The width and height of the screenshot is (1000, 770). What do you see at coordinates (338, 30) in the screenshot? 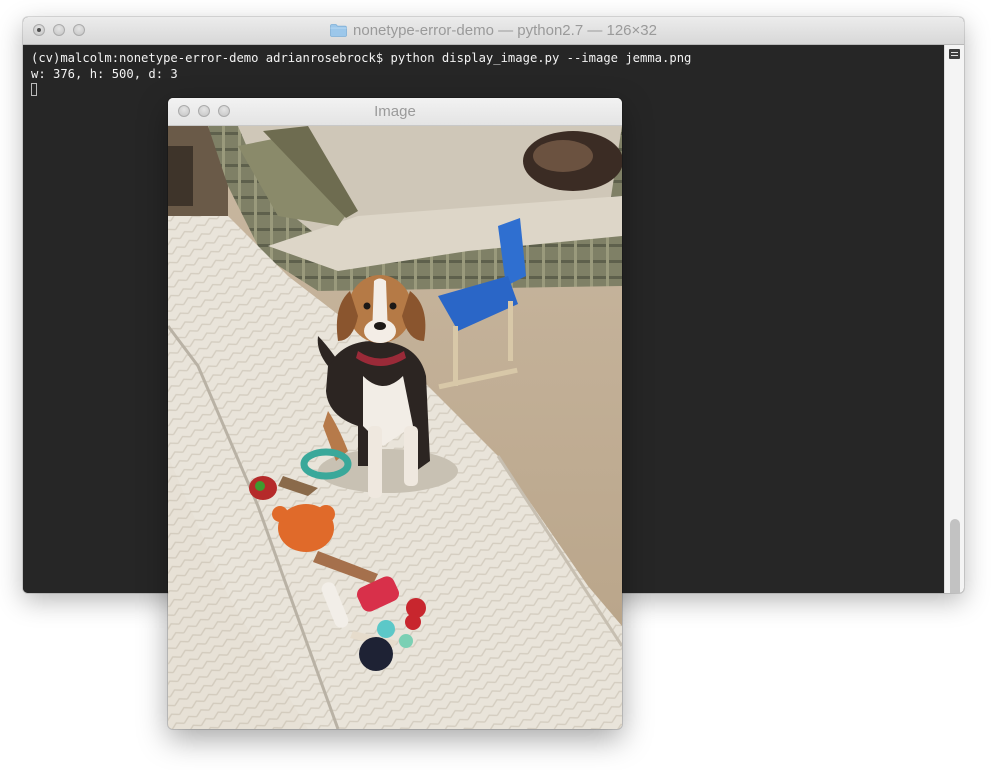
I see `folder-icon` at bounding box center [338, 30].